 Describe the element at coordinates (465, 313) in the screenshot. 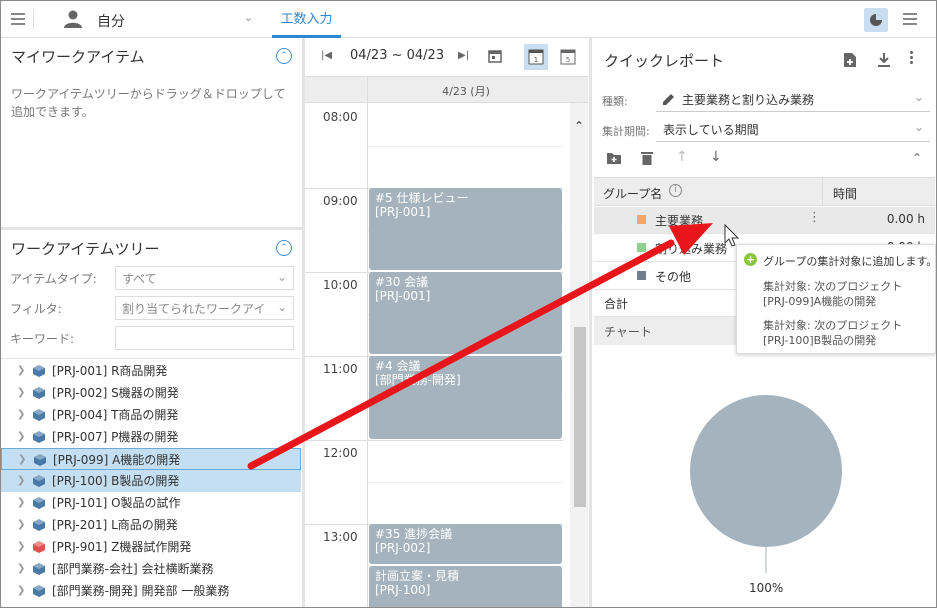

I see `calendar-event: #30 会議 [PRJ-001]` at that location.